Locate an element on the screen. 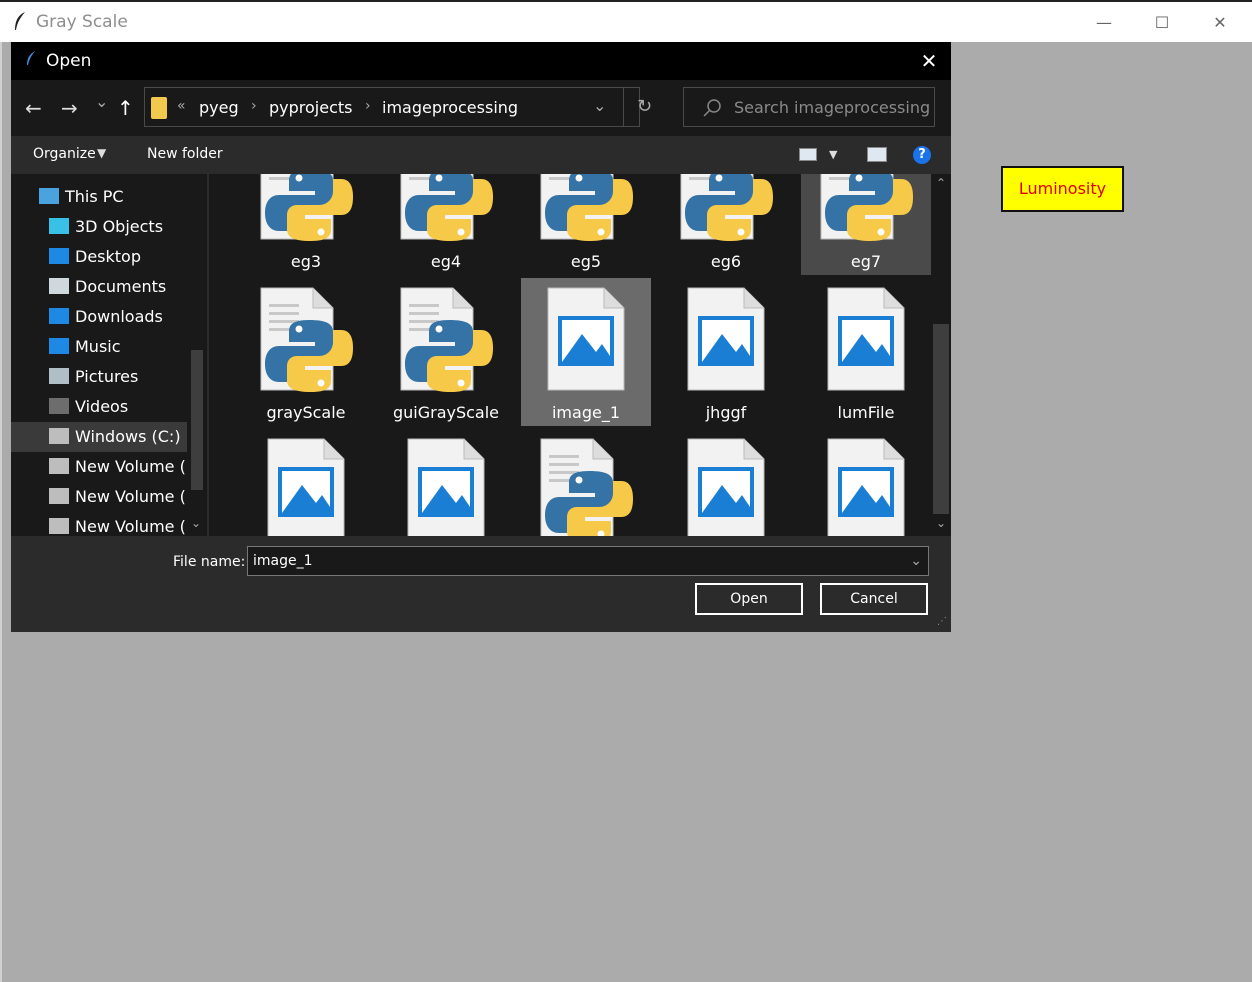 The height and width of the screenshot is (982, 1252). scroll-up-arrow: ⌃ is located at coordinates (941, 183).